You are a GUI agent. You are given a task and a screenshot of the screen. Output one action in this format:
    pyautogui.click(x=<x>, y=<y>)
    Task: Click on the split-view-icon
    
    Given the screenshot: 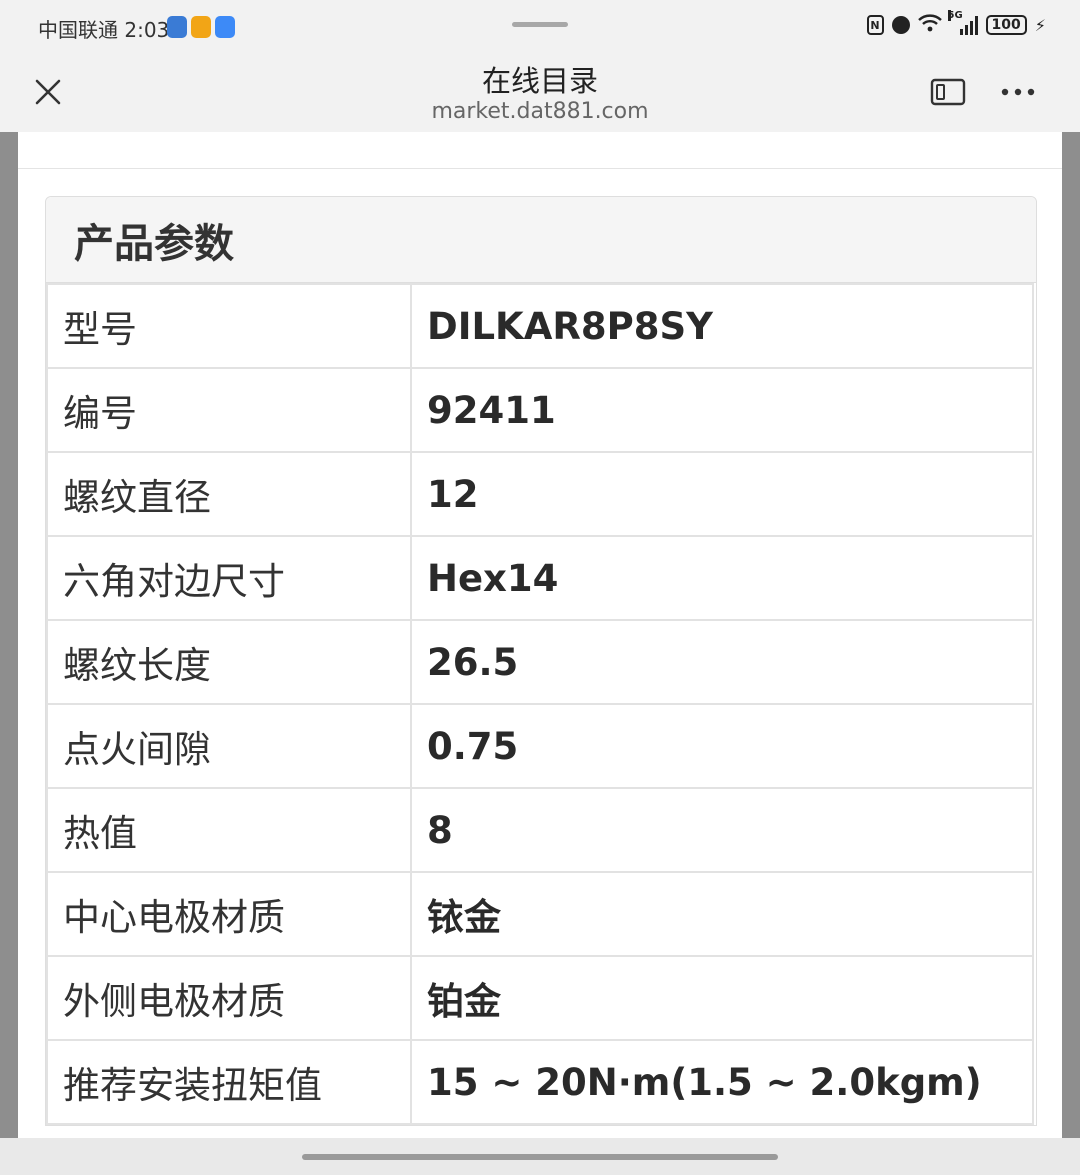 What is the action you would take?
    pyautogui.click(x=948, y=92)
    